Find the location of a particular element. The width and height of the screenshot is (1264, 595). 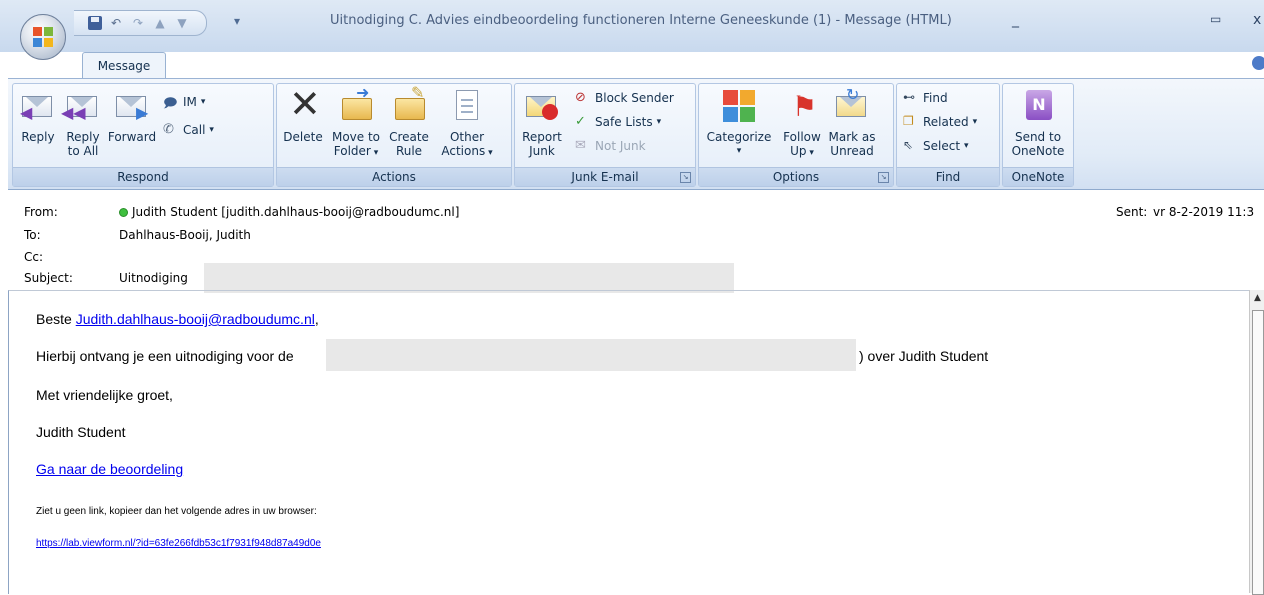

group-label-respond: Respond is located at coordinates (143, 176).